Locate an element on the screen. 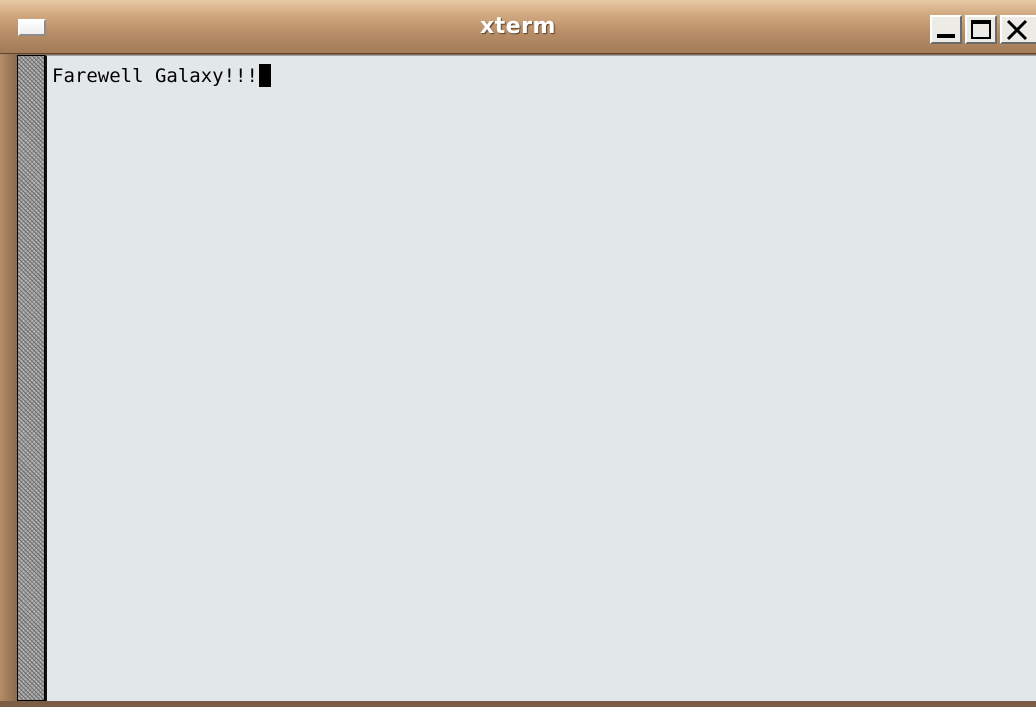 The width and height of the screenshot is (1036, 707). title-bar: xterm is located at coordinates (518, 27).